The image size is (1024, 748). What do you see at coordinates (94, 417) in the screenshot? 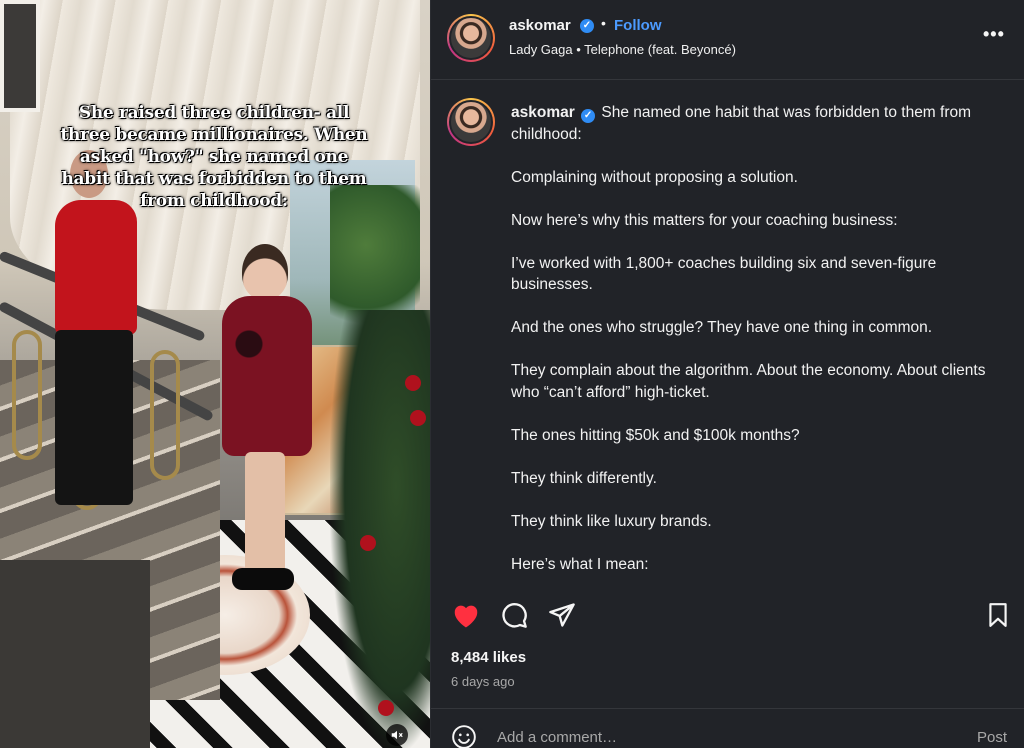
I see `man-trousers` at bounding box center [94, 417].